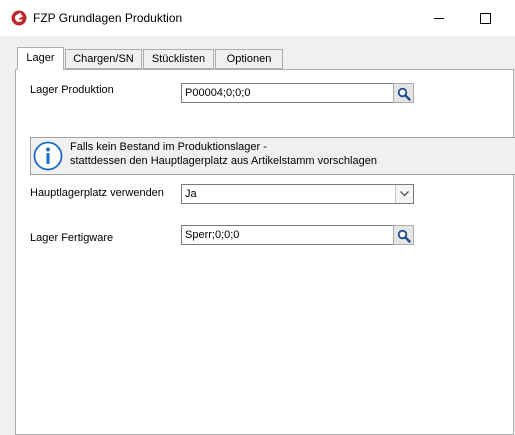  I want to click on lager-produktion-search-button, so click(403, 93).